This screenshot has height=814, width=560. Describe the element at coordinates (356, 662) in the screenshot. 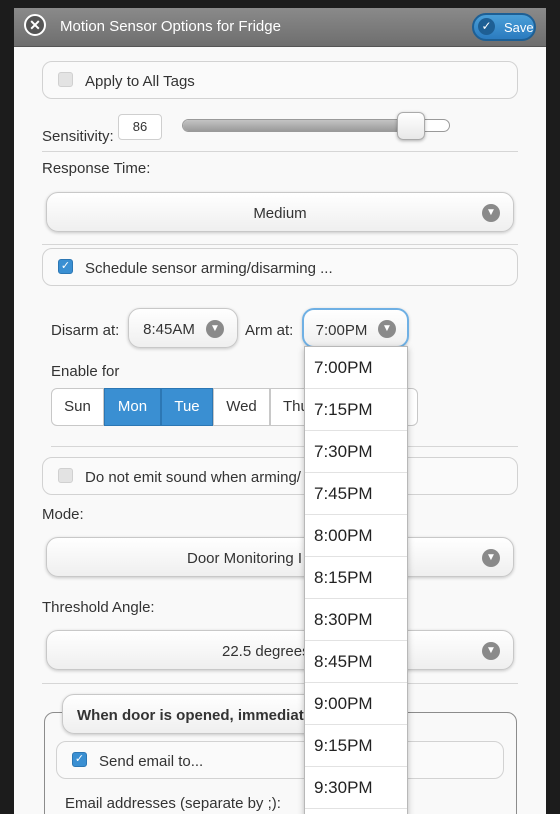

I see `time-option: 8:45PM` at that location.